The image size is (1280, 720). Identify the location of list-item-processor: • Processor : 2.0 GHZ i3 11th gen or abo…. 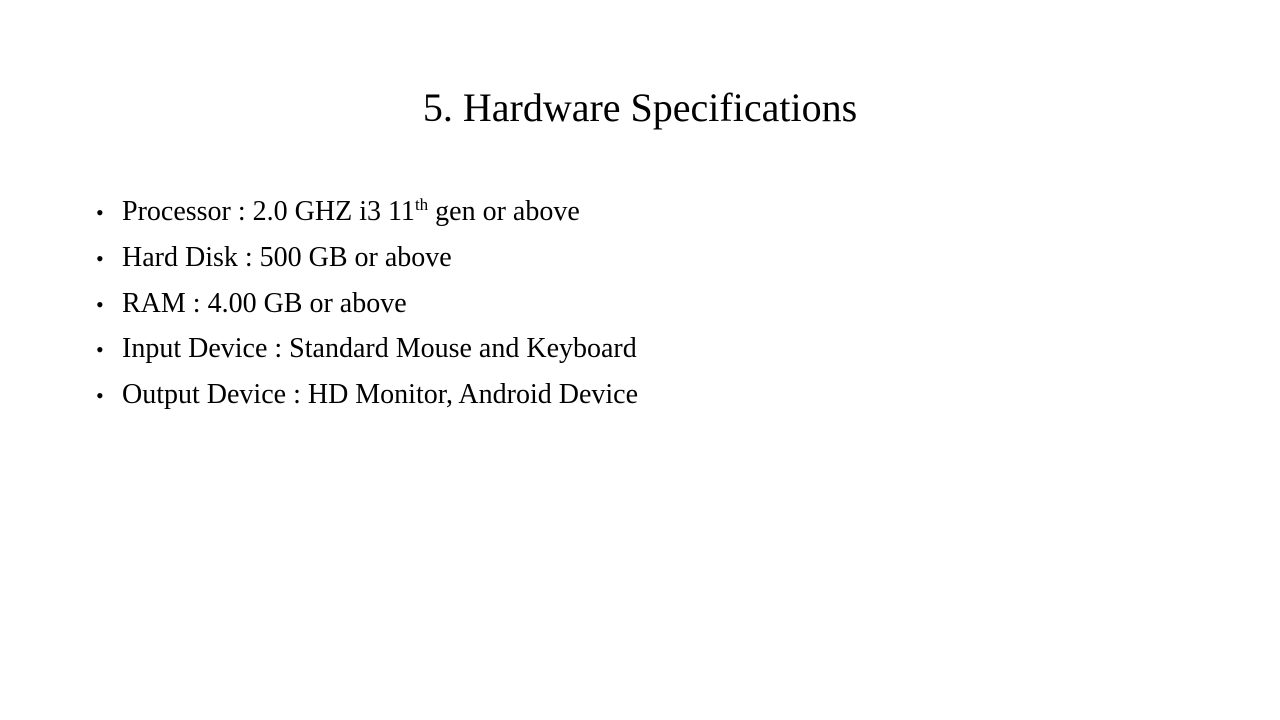
(367, 213).